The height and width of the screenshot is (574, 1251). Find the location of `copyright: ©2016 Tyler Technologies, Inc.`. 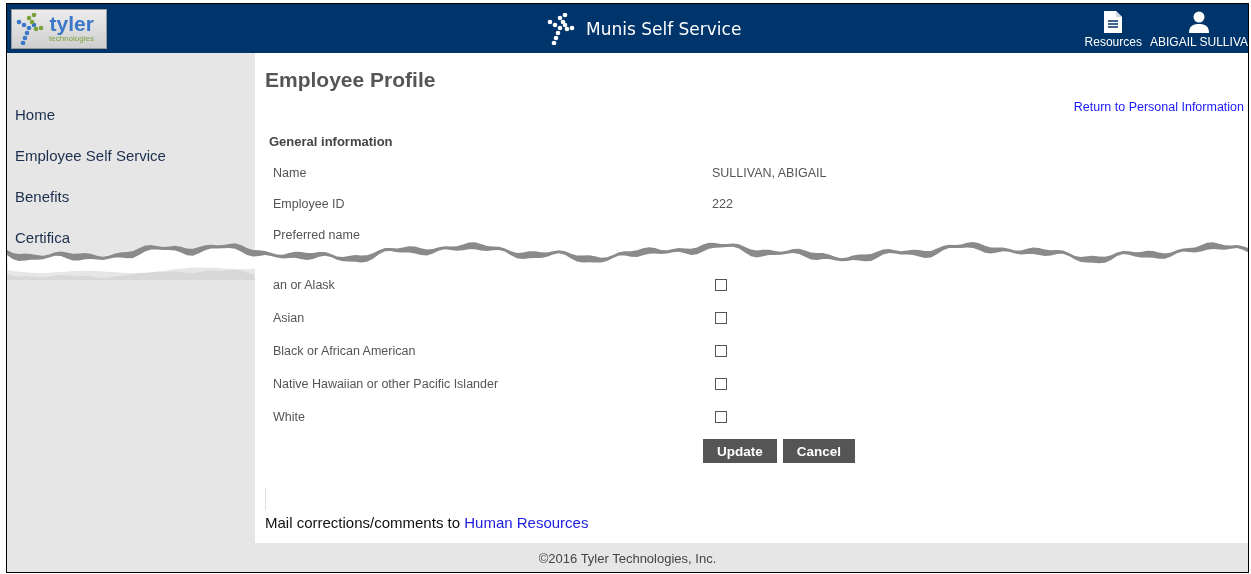

copyright: ©2016 Tyler Technologies, Inc. is located at coordinates (627, 559).